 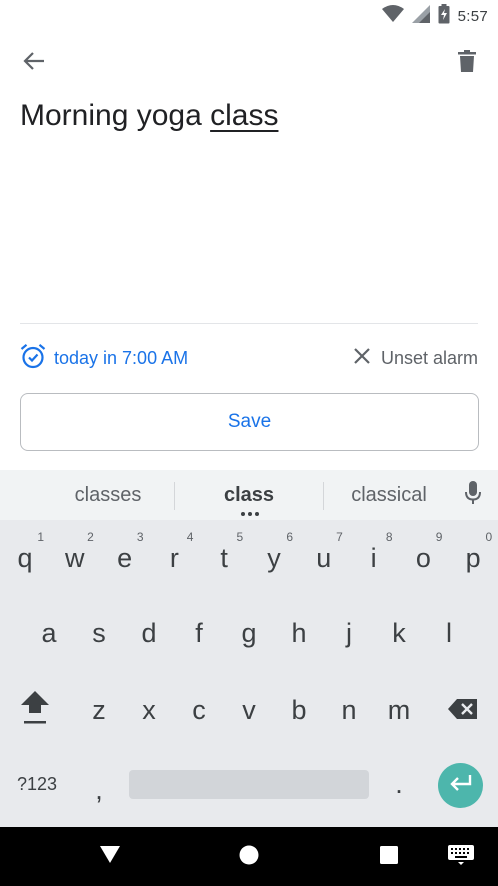 I want to click on delete-button, so click(x=467, y=63).